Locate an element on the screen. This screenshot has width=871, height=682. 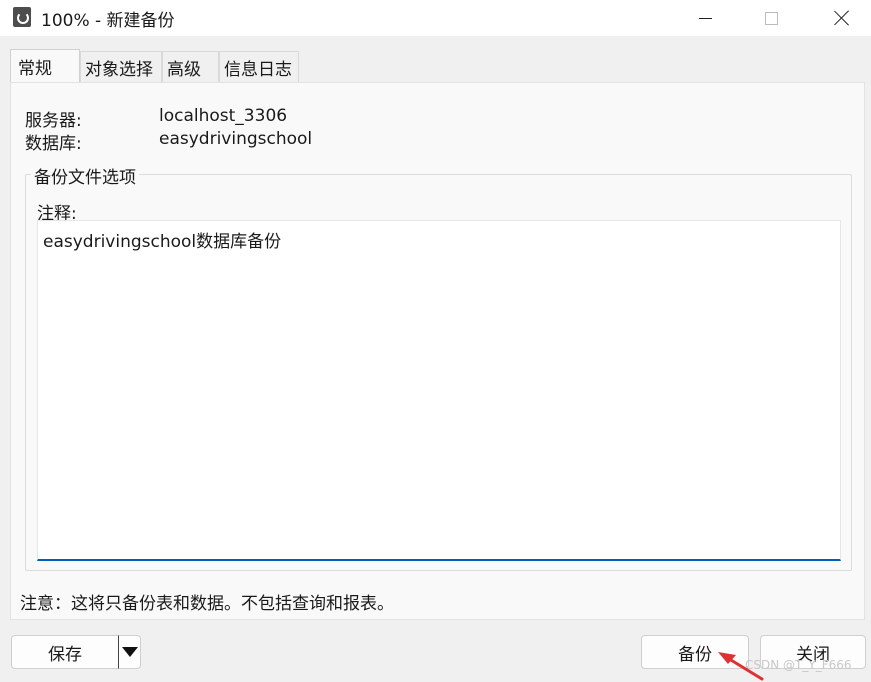
tab-message-log: 信息日志 is located at coordinates (259, 66).